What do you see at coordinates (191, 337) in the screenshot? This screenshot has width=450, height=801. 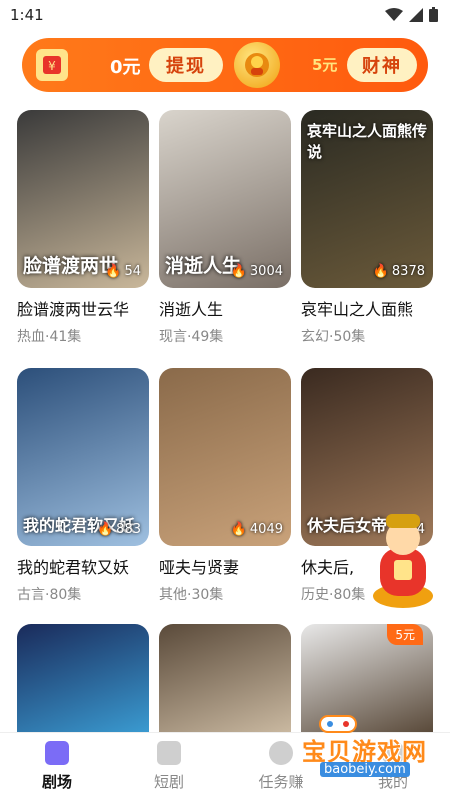 I see `drama-meta: 现言·49集` at bounding box center [191, 337].